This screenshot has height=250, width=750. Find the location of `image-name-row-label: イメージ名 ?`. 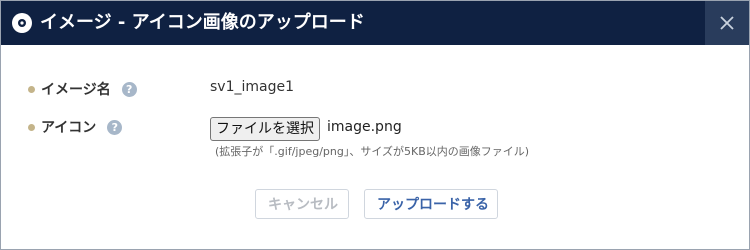

image-name-row-label: イメージ名 ? is located at coordinates (82, 89).